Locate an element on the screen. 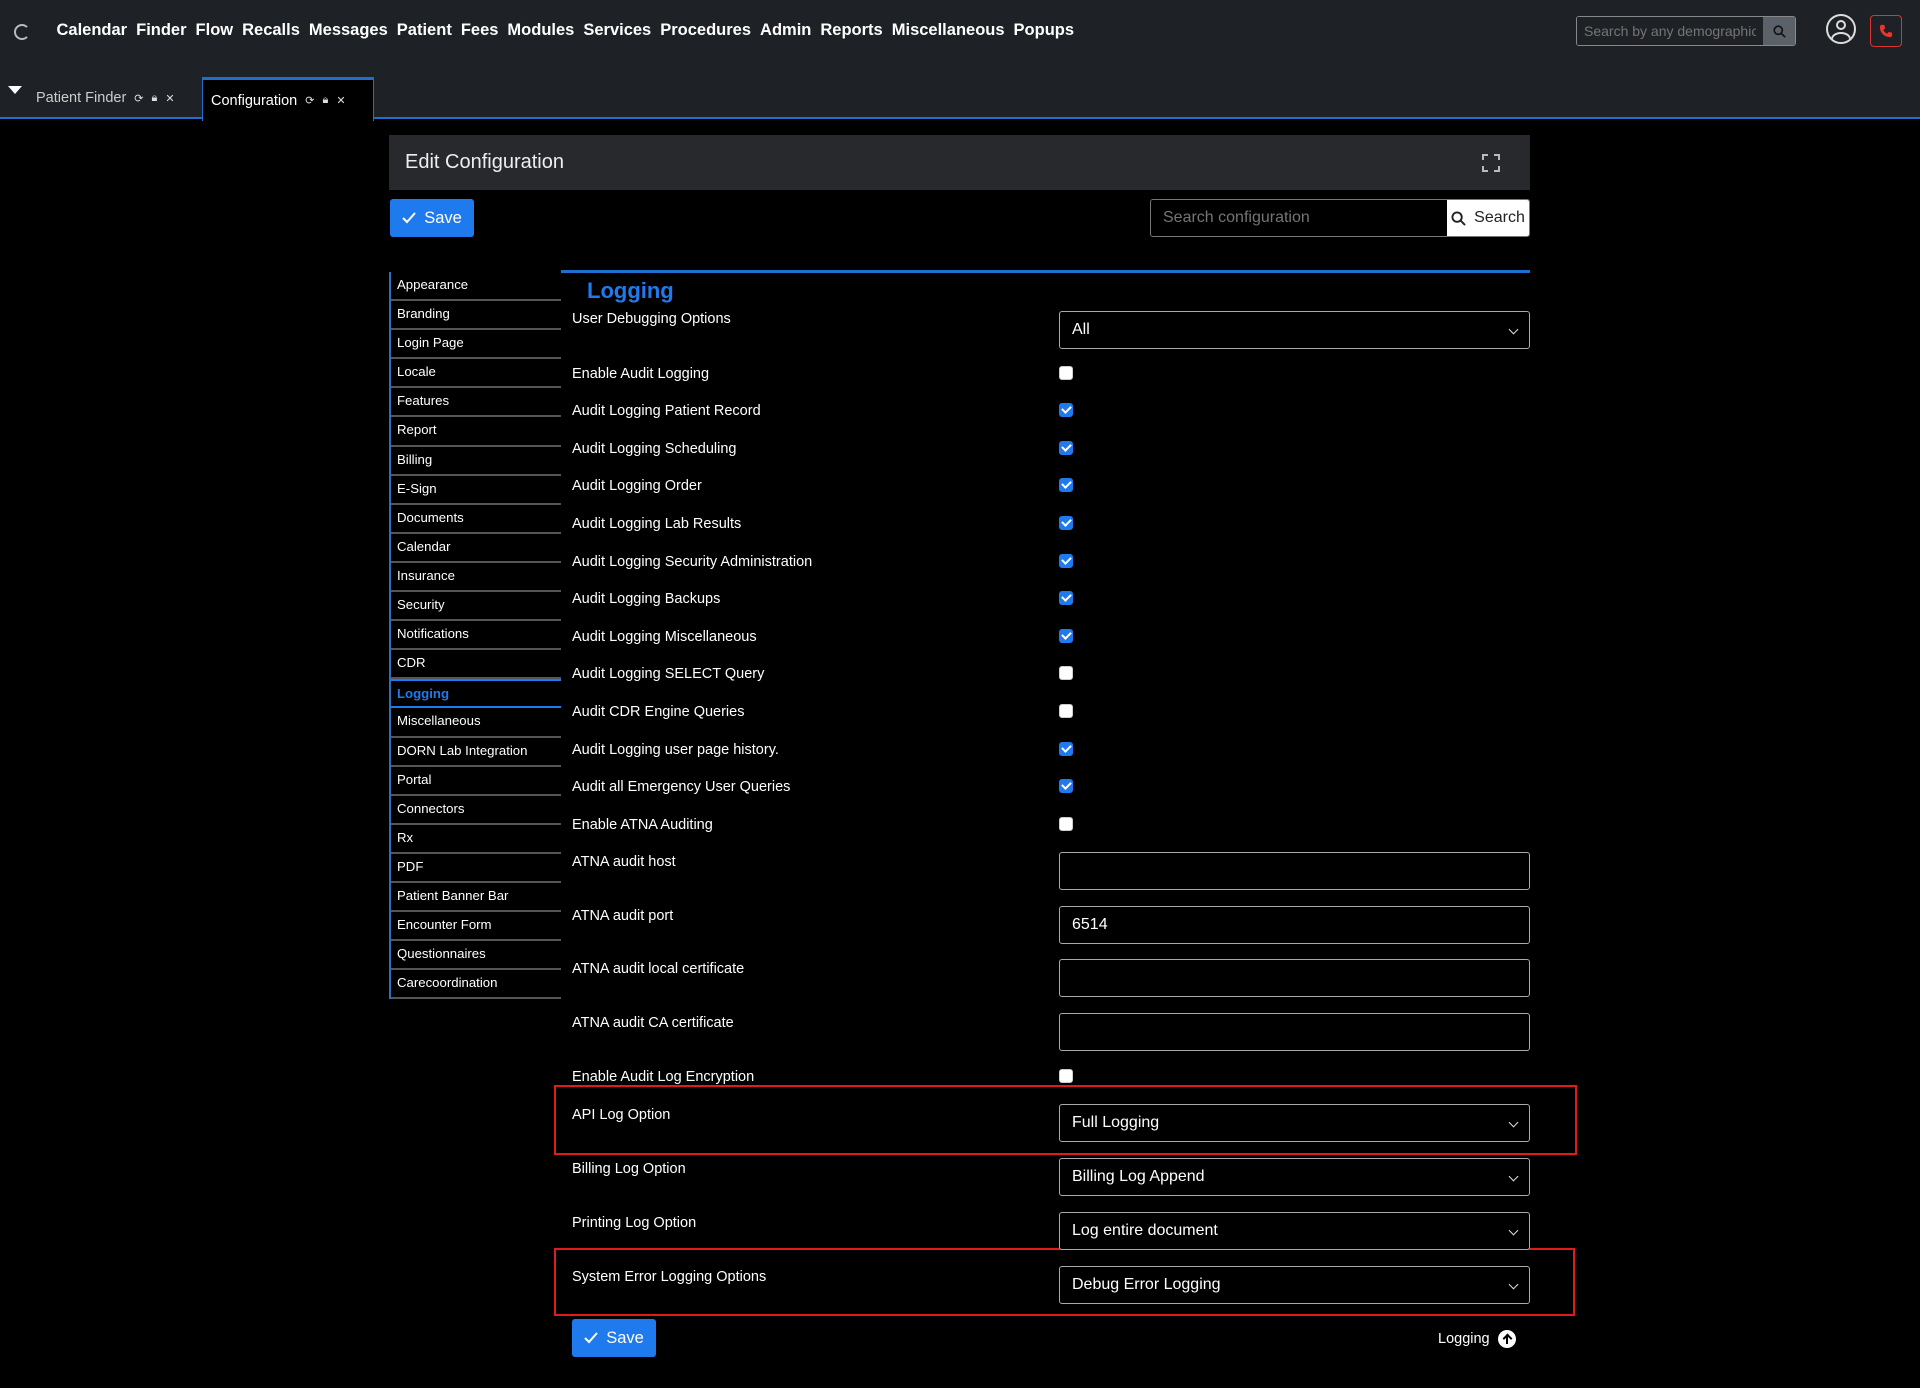 This screenshot has height=1388, width=1920. audit-log-encryption-checkbox is located at coordinates (1066, 1076).